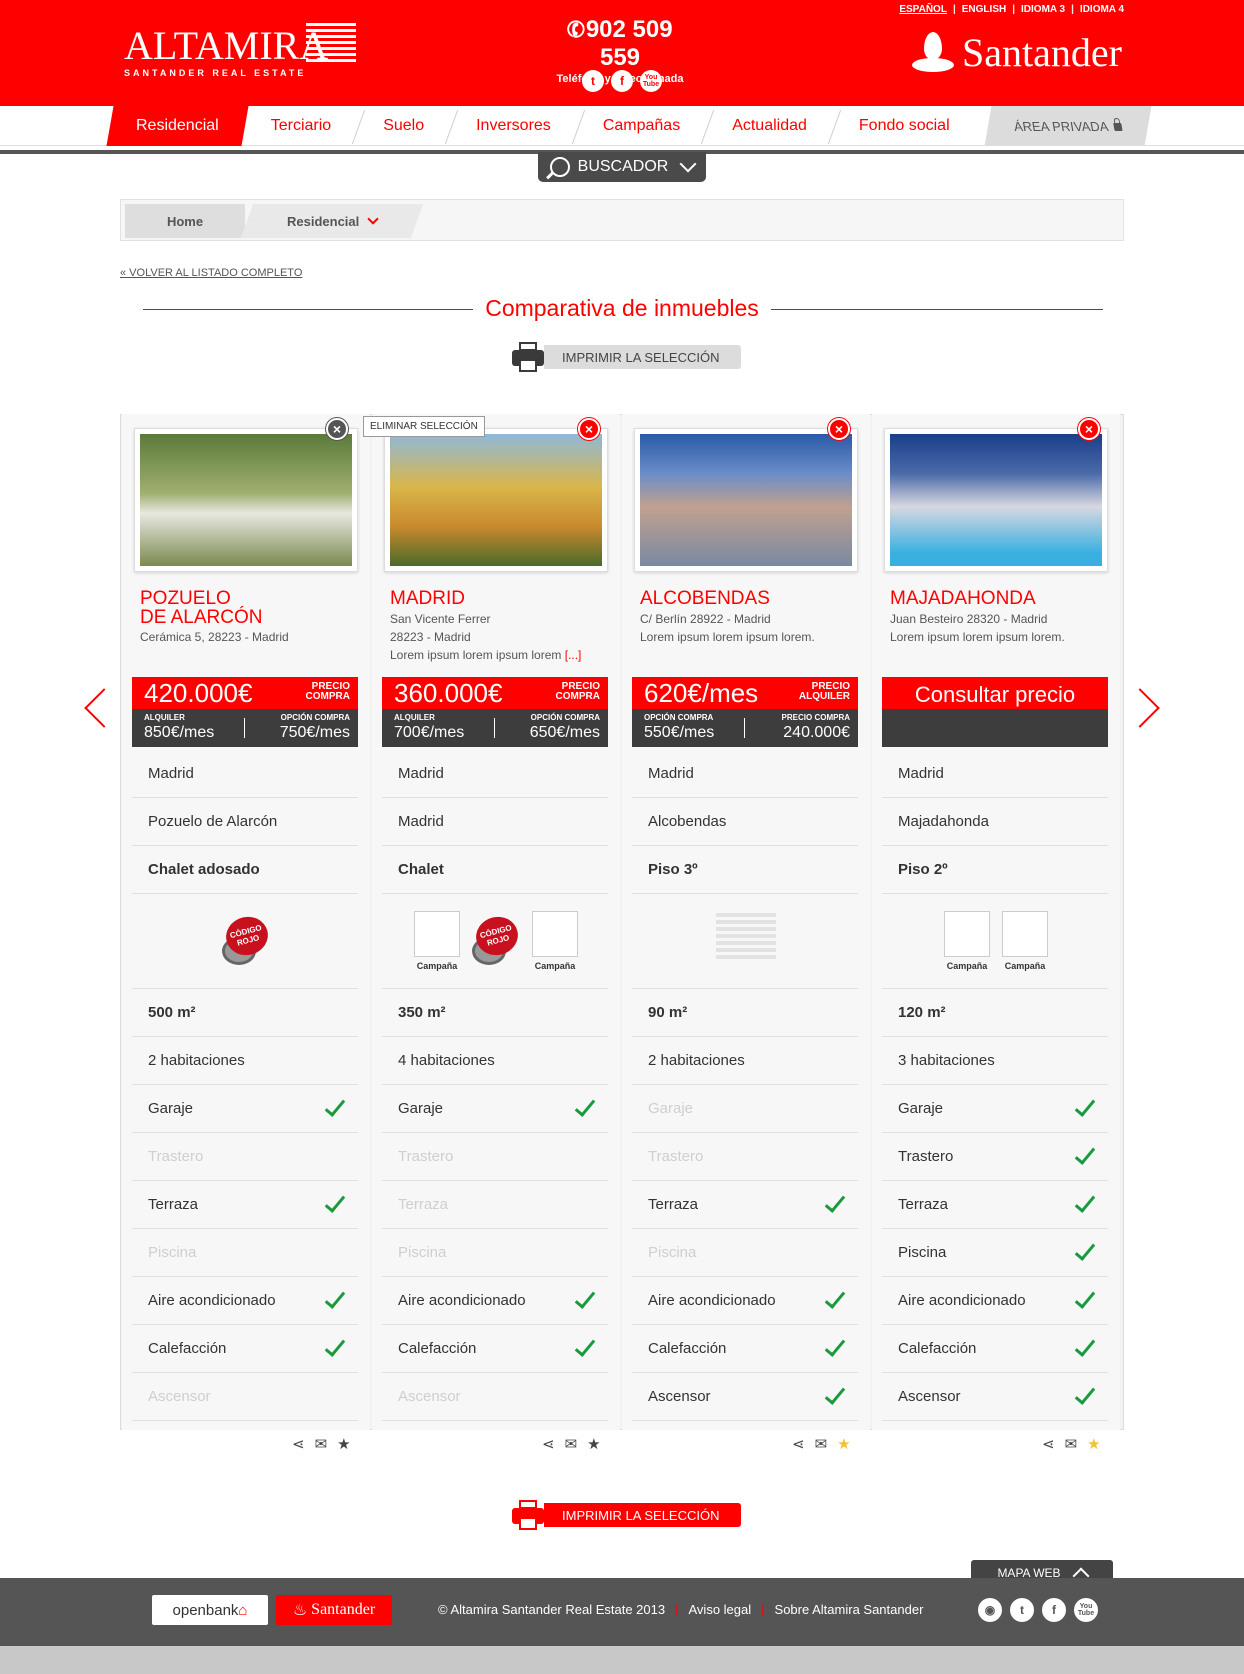 This screenshot has height=1674, width=1244. What do you see at coordinates (177, 126) in the screenshot?
I see `nav-residencial: Residencial` at bounding box center [177, 126].